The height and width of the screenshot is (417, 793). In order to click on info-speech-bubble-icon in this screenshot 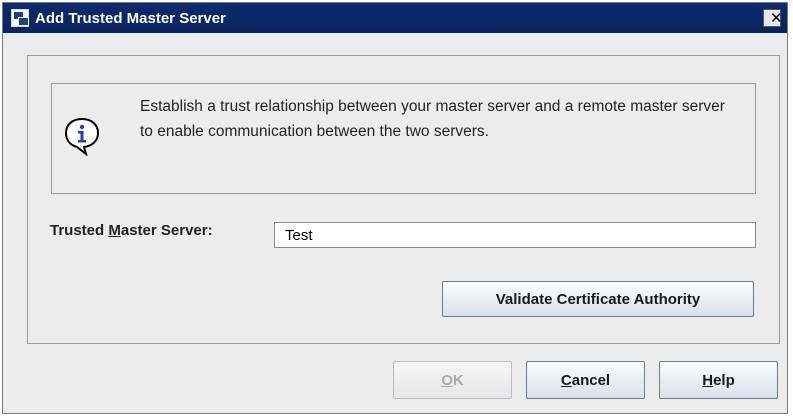, I will do `click(82, 136)`.